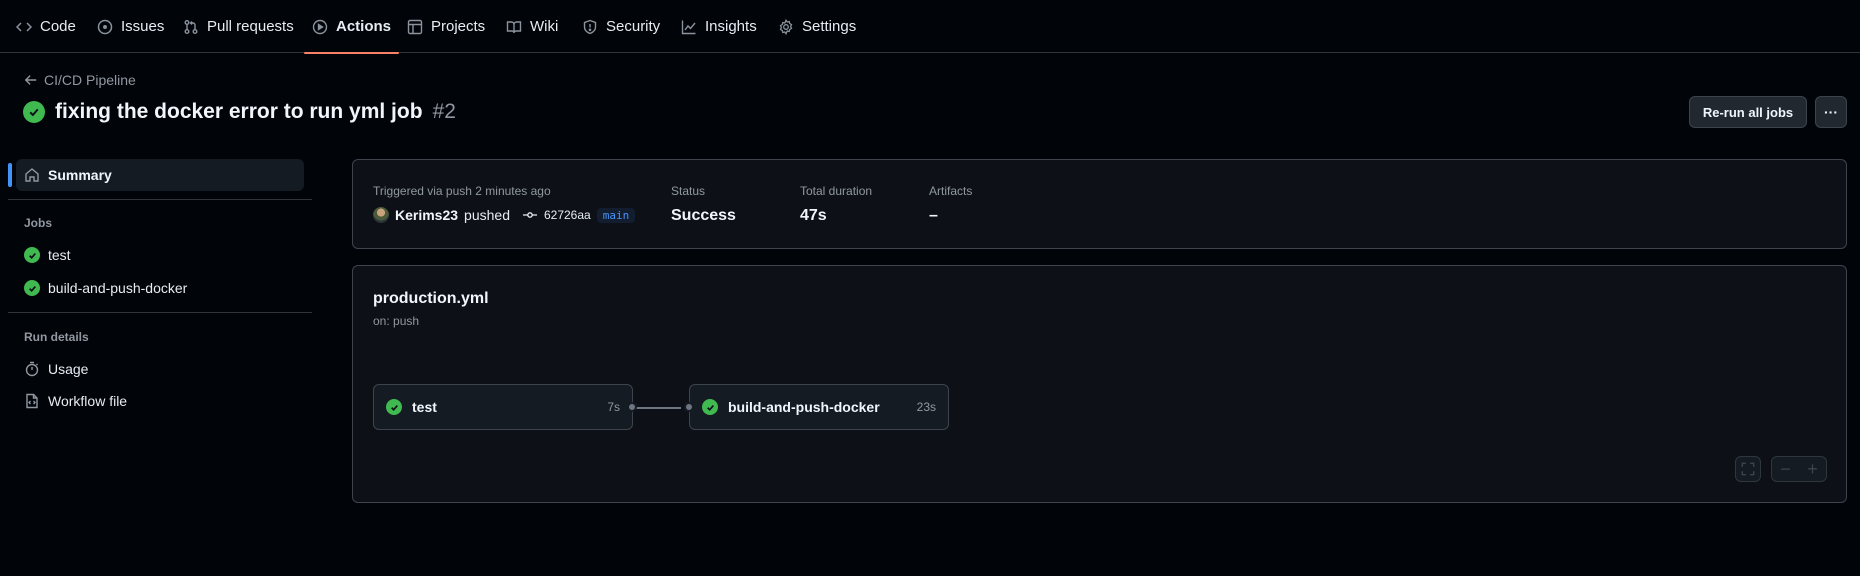  What do you see at coordinates (1799, 469) in the screenshot?
I see `zoom-controls: − +` at bounding box center [1799, 469].